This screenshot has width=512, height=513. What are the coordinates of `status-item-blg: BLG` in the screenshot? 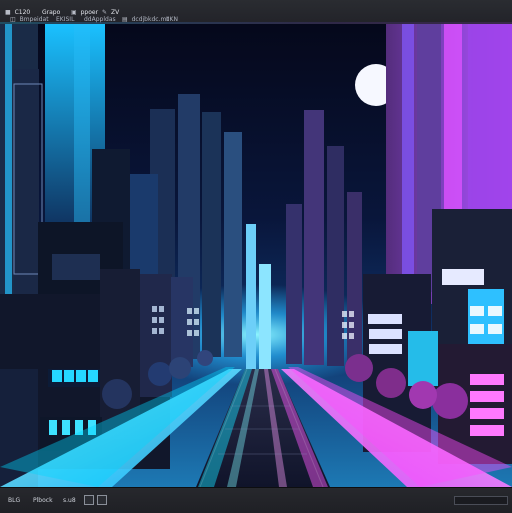 It's located at (14, 501).